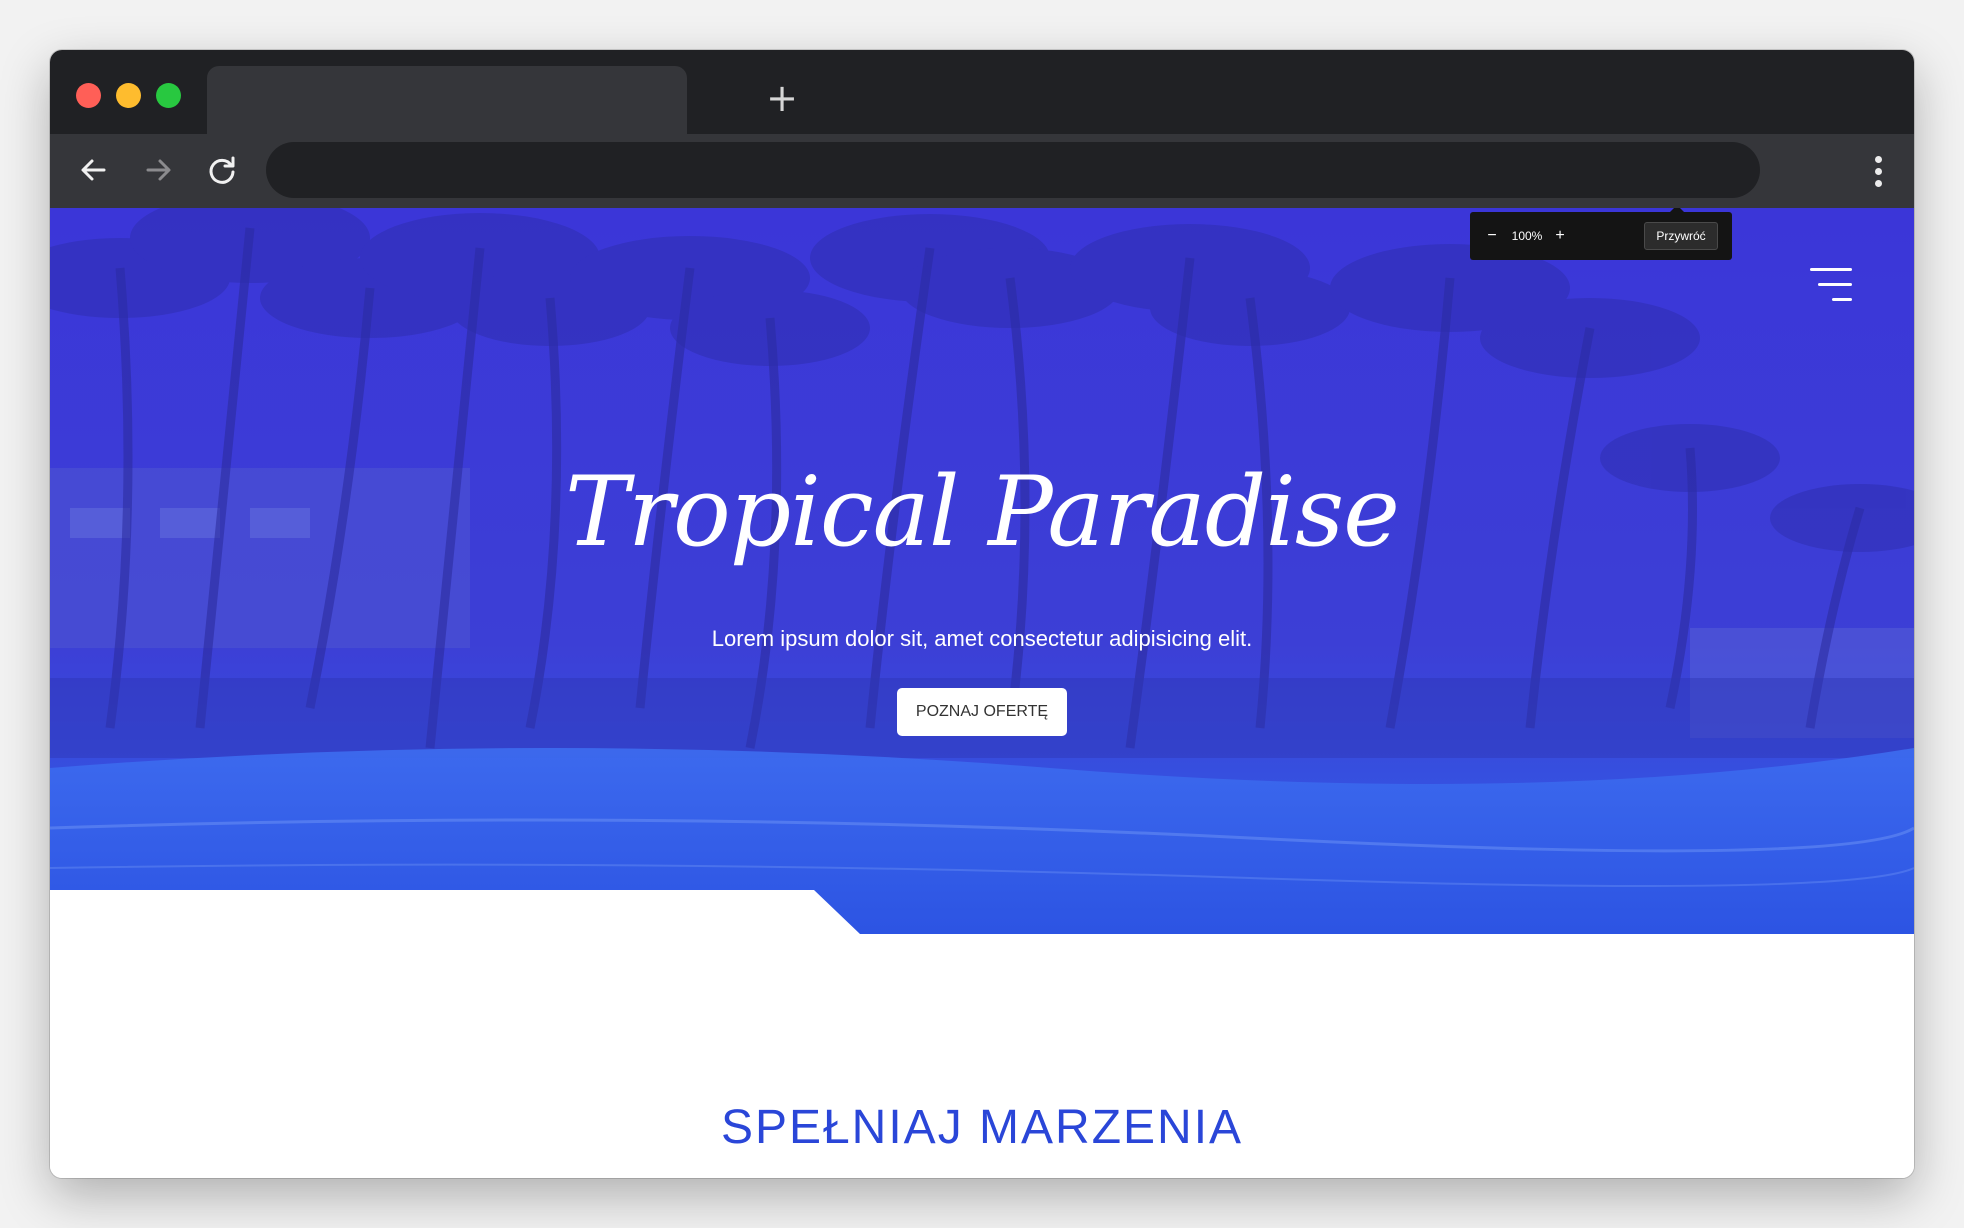 The image size is (1964, 1228). What do you see at coordinates (88, 95) in the screenshot?
I see `close-window-button` at bounding box center [88, 95].